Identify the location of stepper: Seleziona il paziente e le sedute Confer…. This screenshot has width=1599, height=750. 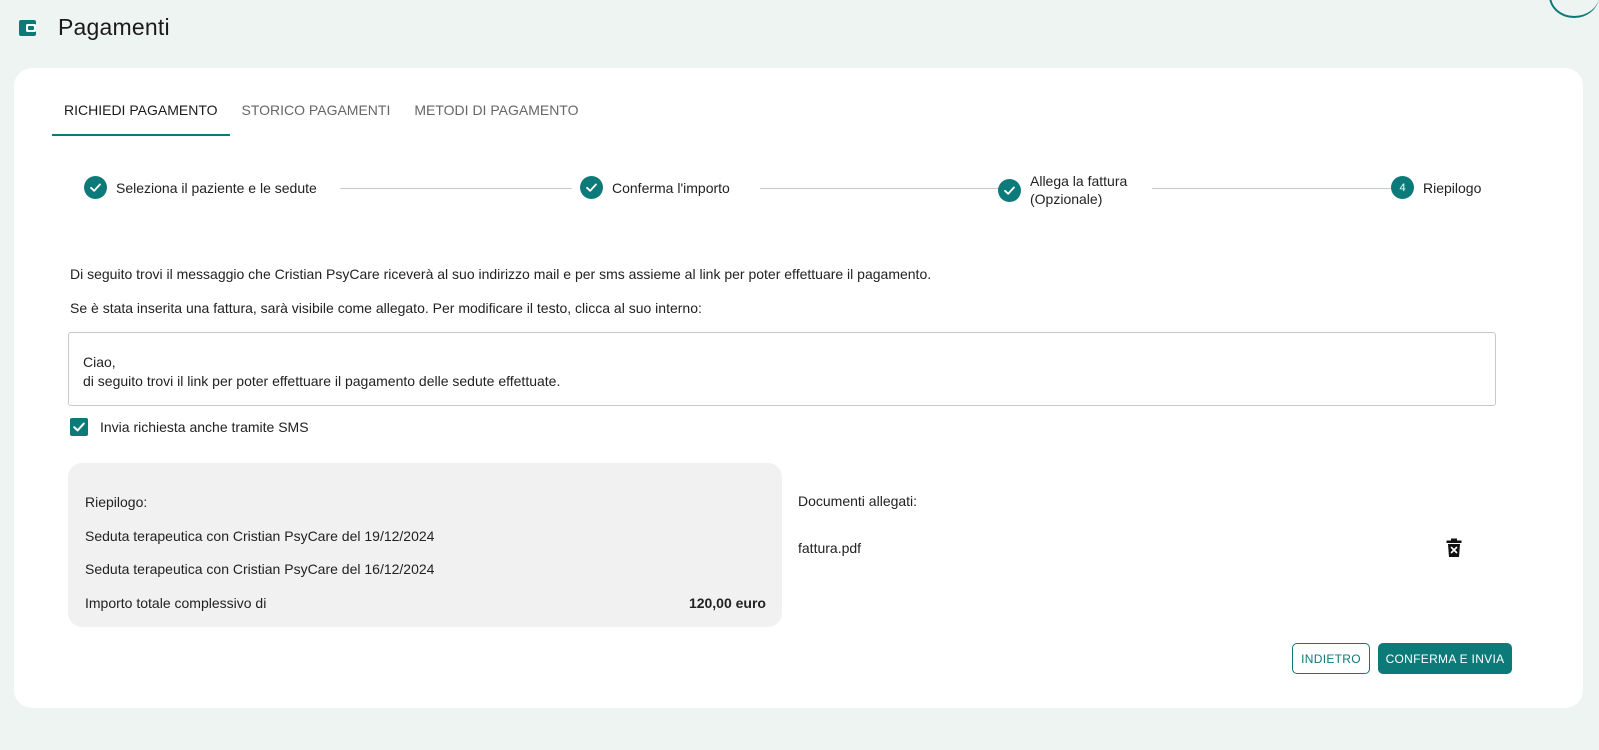
(784, 194).